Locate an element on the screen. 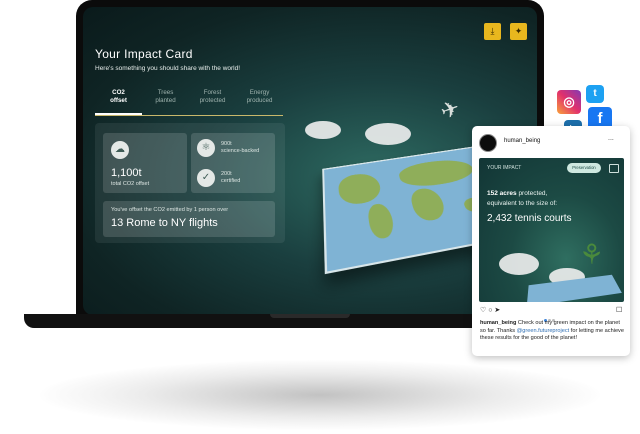 This screenshot has width=640, height=434. post-actions: ♡ ○ ➤ is located at coordinates (490, 310).